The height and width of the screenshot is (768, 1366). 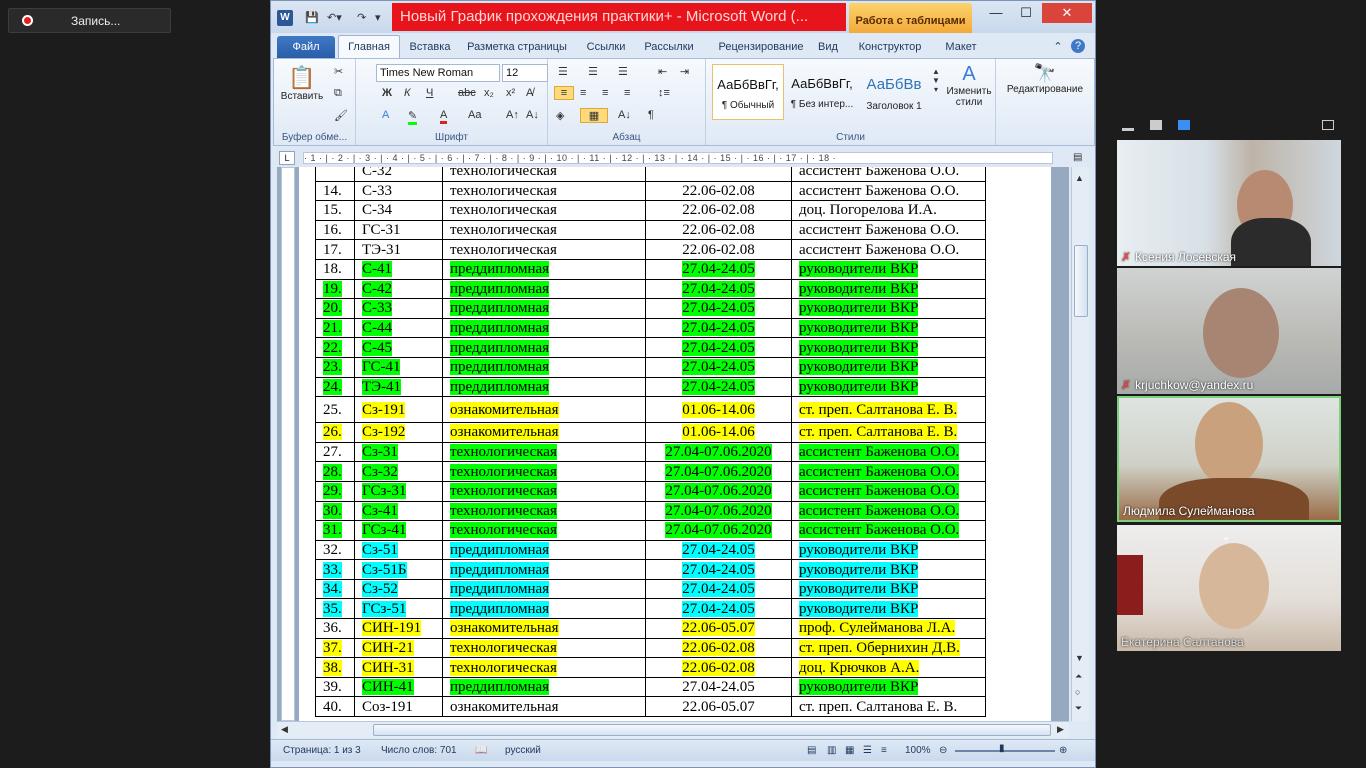 What do you see at coordinates (335, 367) in the screenshot?
I see `row-number: 23.` at bounding box center [335, 367].